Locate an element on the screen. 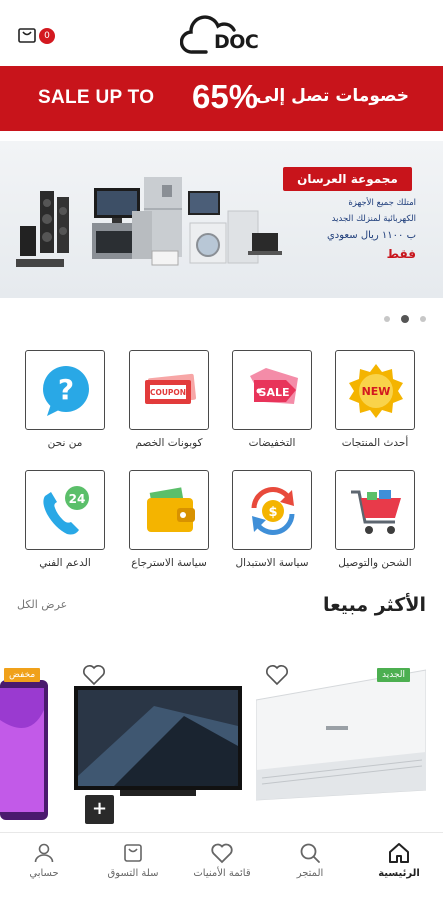 The width and height of the screenshot is (443, 900). banner-text-line: امتلك جميع الأجهزة is located at coordinates (382, 203).